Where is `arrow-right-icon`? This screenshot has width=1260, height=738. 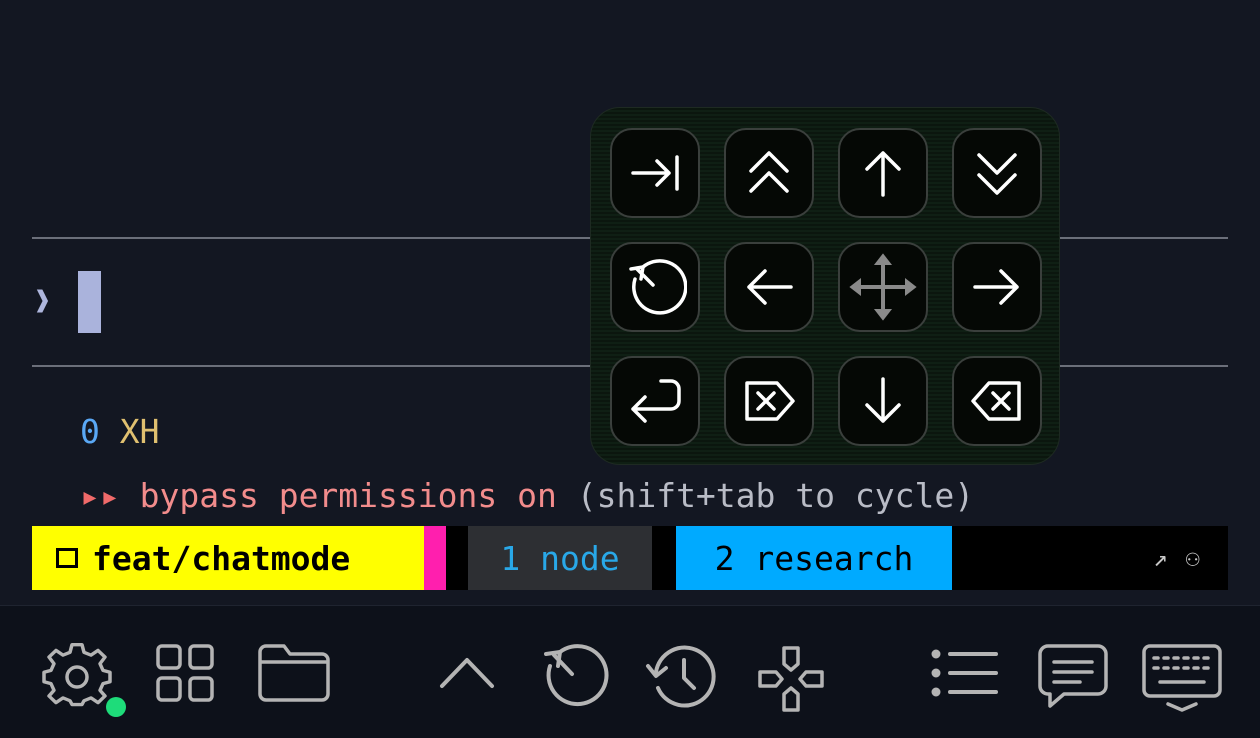 arrow-right-icon is located at coordinates (996, 287).